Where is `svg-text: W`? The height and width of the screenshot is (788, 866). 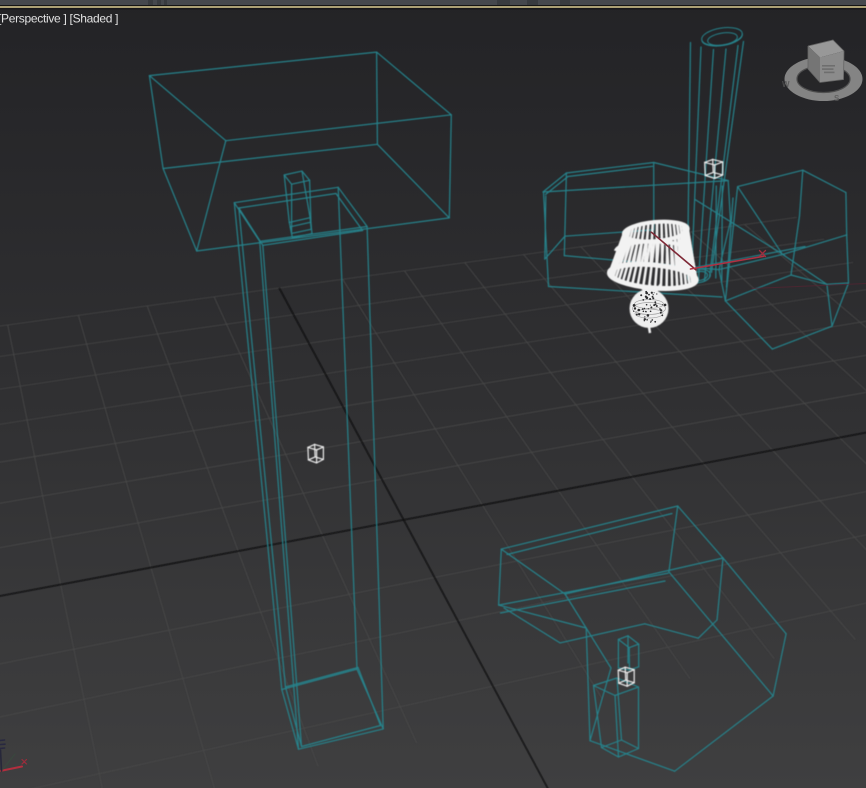
svg-text: W is located at coordinates (786, 84).